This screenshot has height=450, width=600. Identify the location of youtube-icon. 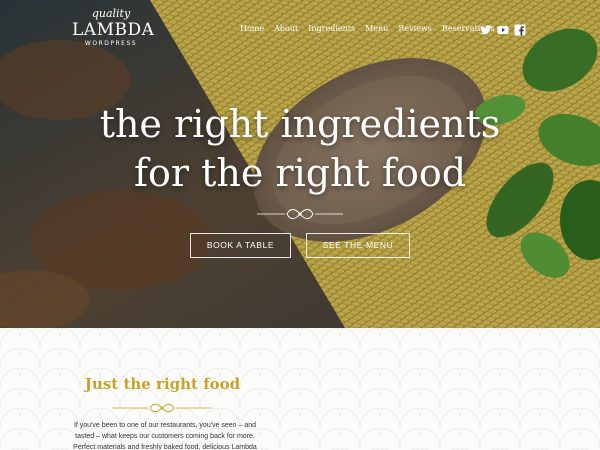
(503, 27).